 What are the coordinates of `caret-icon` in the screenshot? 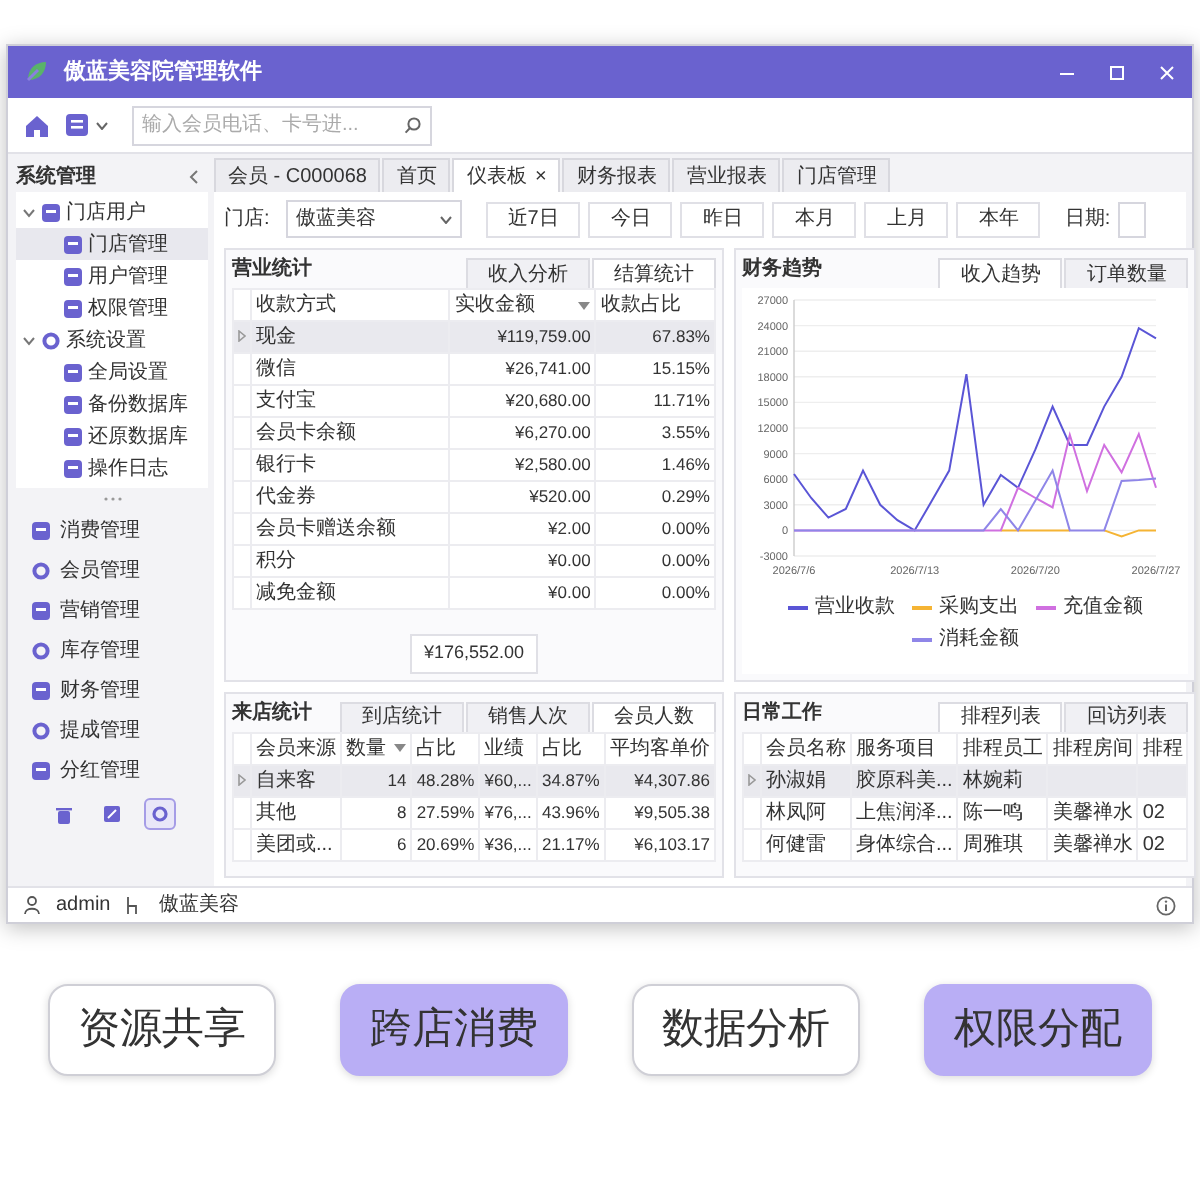 It's located at (102, 125).